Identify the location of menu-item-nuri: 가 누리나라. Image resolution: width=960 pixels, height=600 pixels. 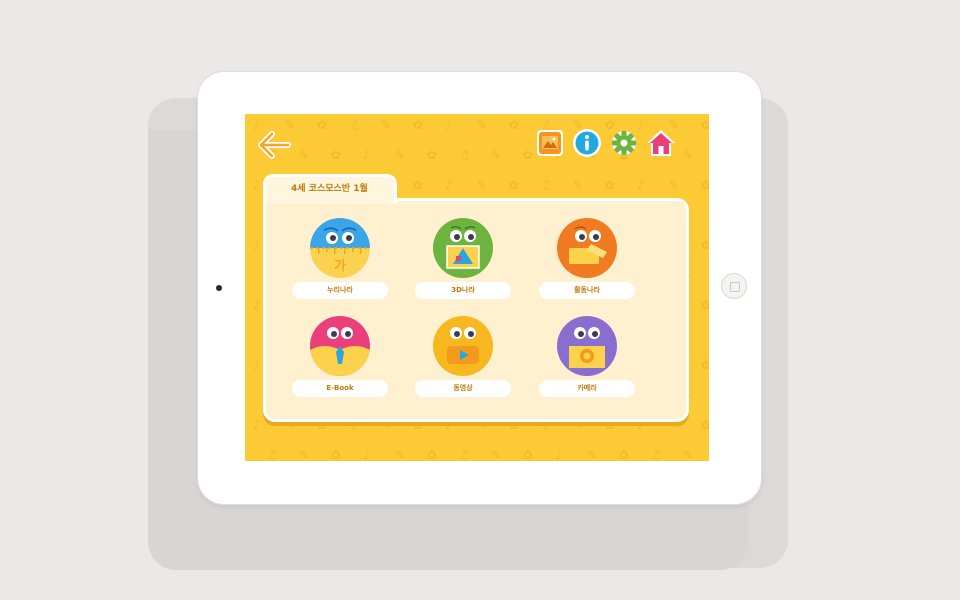
(340, 263).